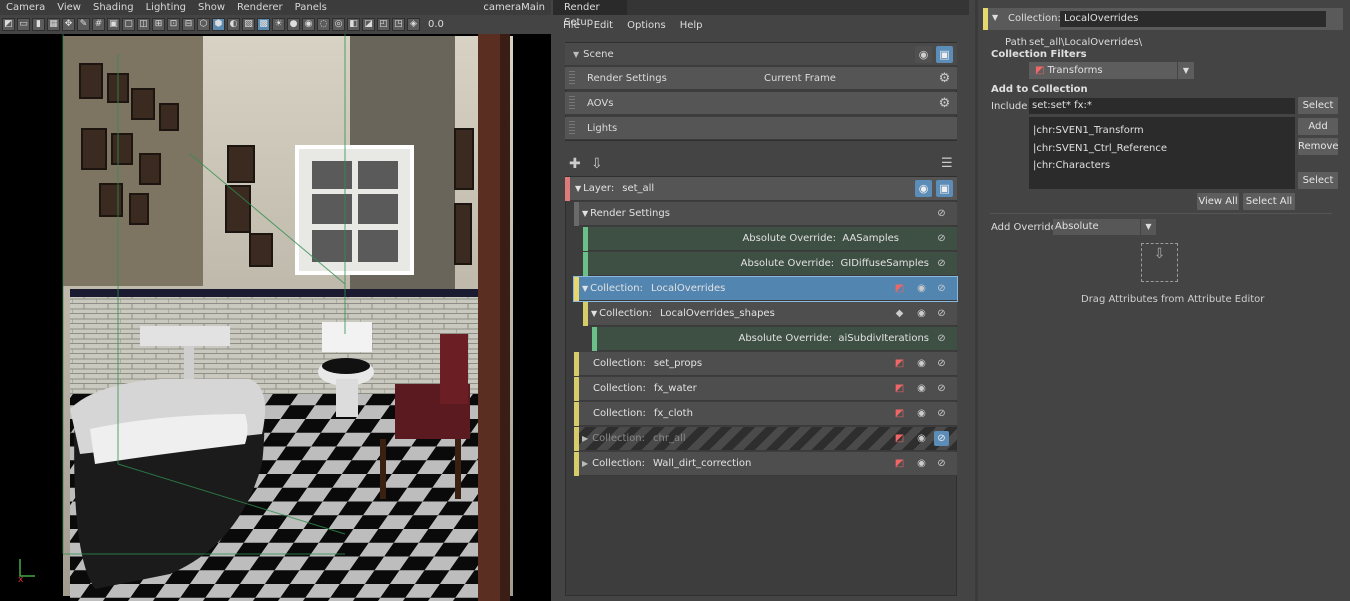  I want to click on exposure-icon: ◈, so click(413, 24).